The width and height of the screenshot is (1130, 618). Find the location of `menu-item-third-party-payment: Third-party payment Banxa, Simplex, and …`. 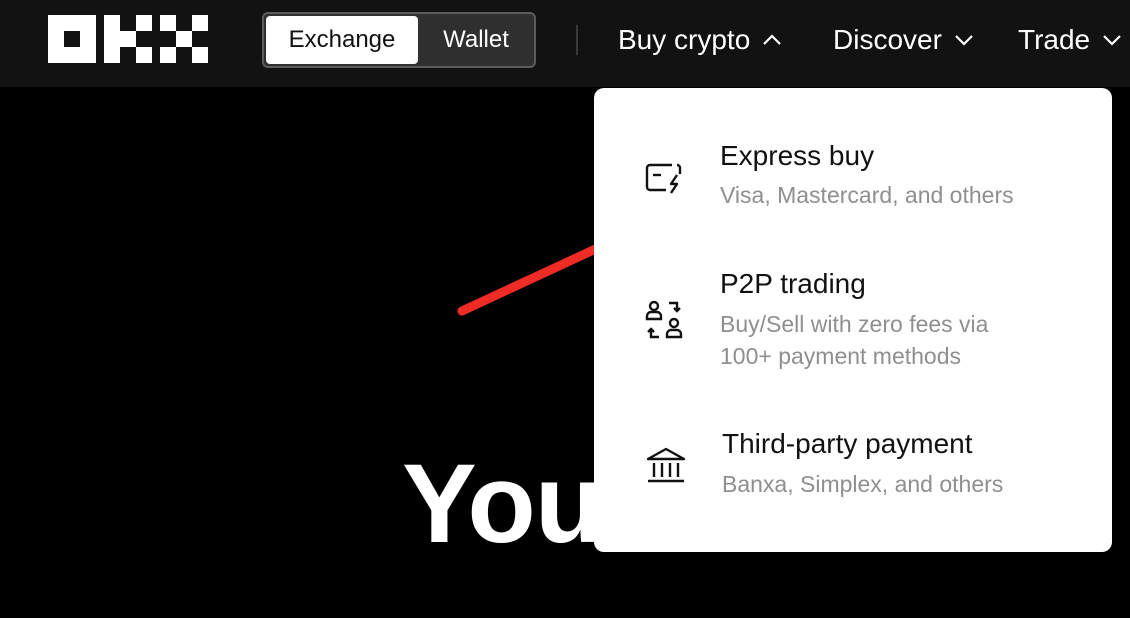

menu-item-third-party-payment: Third-party payment Banxa, Simplex, and … is located at coordinates (853, 473).